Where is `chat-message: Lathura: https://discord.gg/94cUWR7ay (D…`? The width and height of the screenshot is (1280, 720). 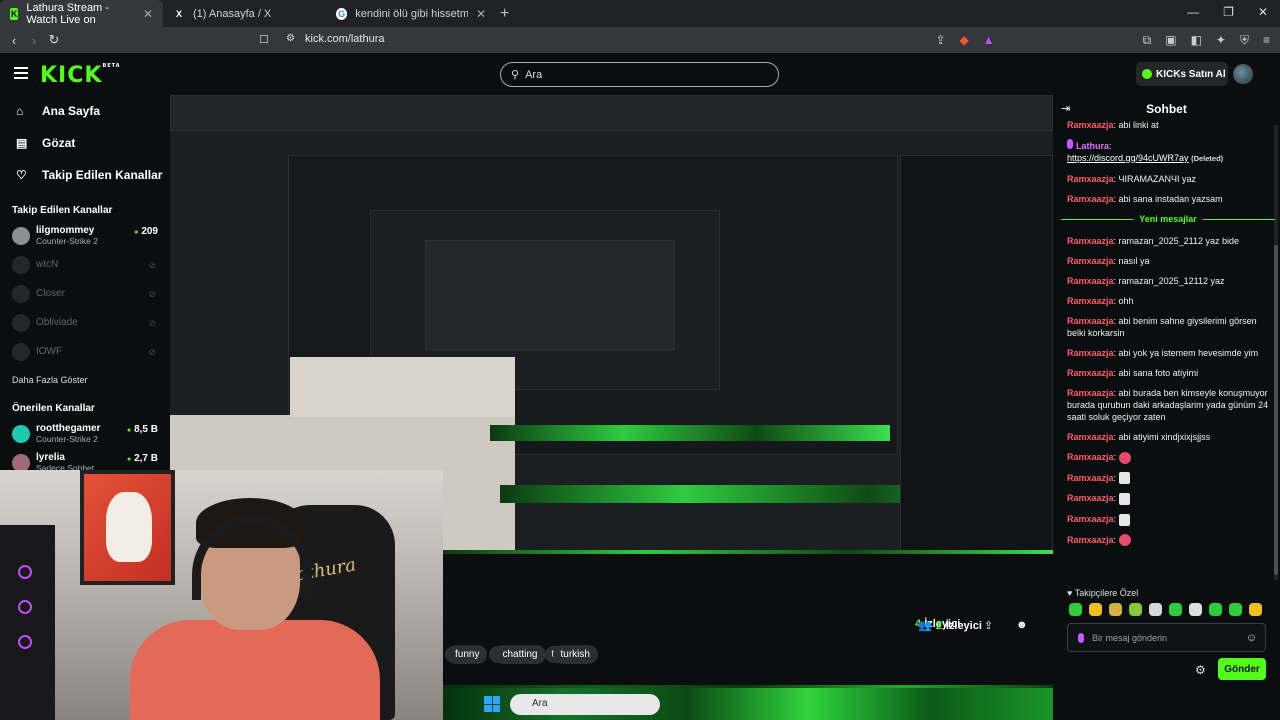 chat-message: Lathura: https://discord.gg/94cUWR7ay (D… is located at coordinates (1145, 151).